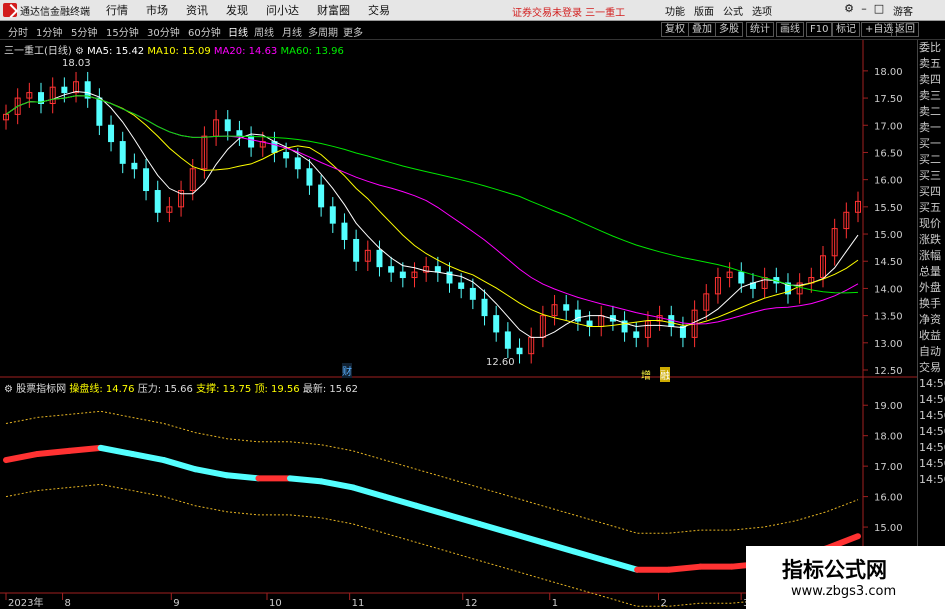 The width and height of the screenshot is (945, 609). I want to click on period-timeshare: 分时, so click(18, 31).